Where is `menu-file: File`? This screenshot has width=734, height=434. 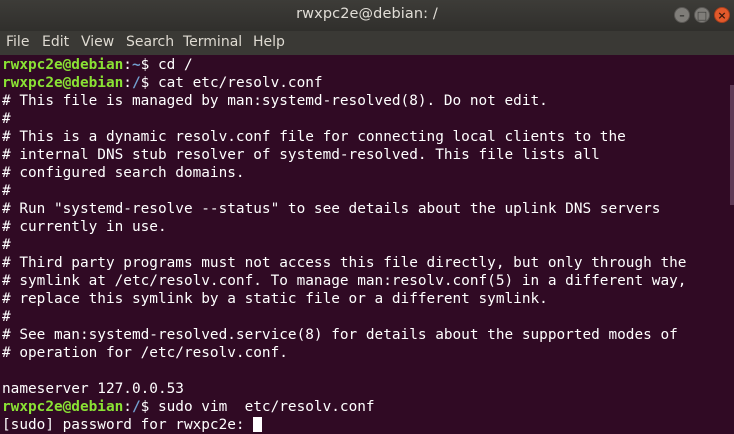 menu-file: File is located at coordinates (17, 42).